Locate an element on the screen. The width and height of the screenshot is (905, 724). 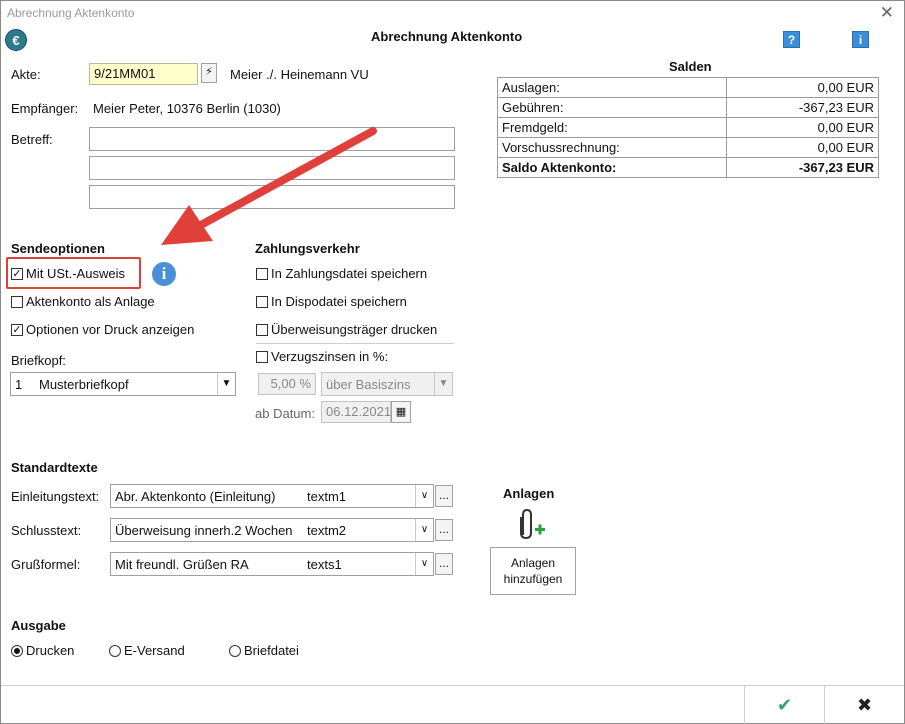
anlagen-button-line1: Anlagen is located at coordinates (533, 563).